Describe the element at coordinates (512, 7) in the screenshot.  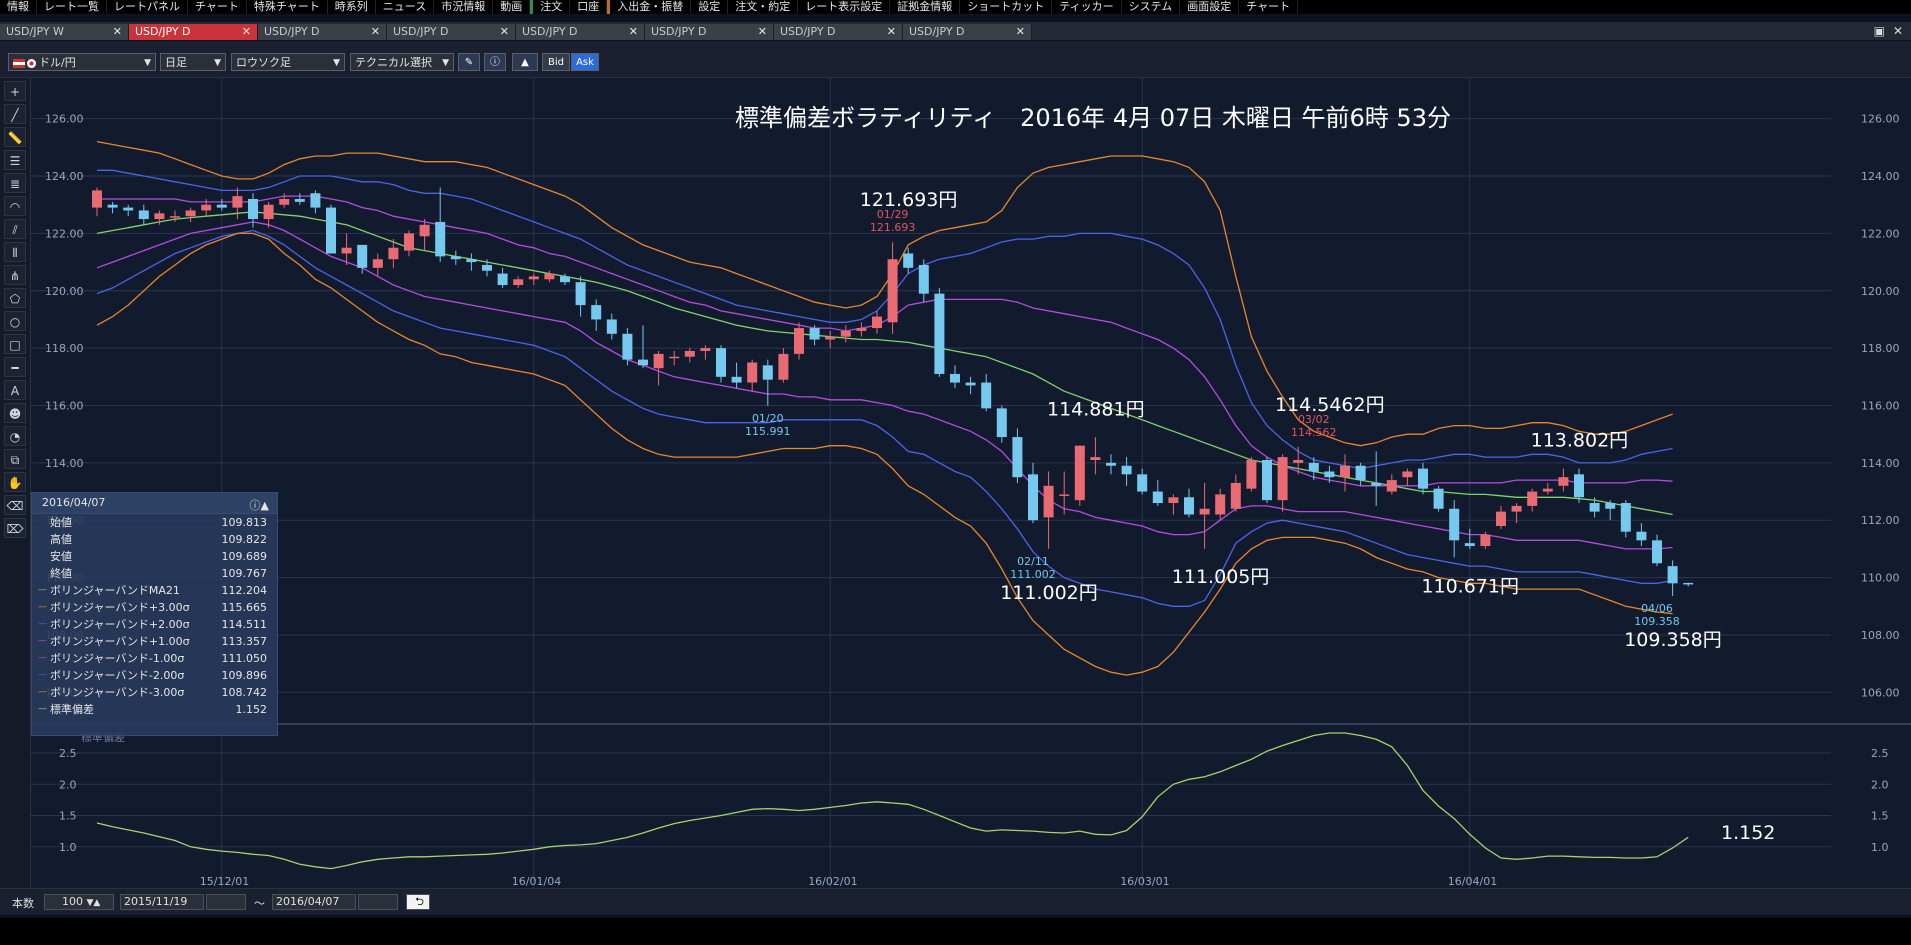
I see `menu-item: 動画` at that location.